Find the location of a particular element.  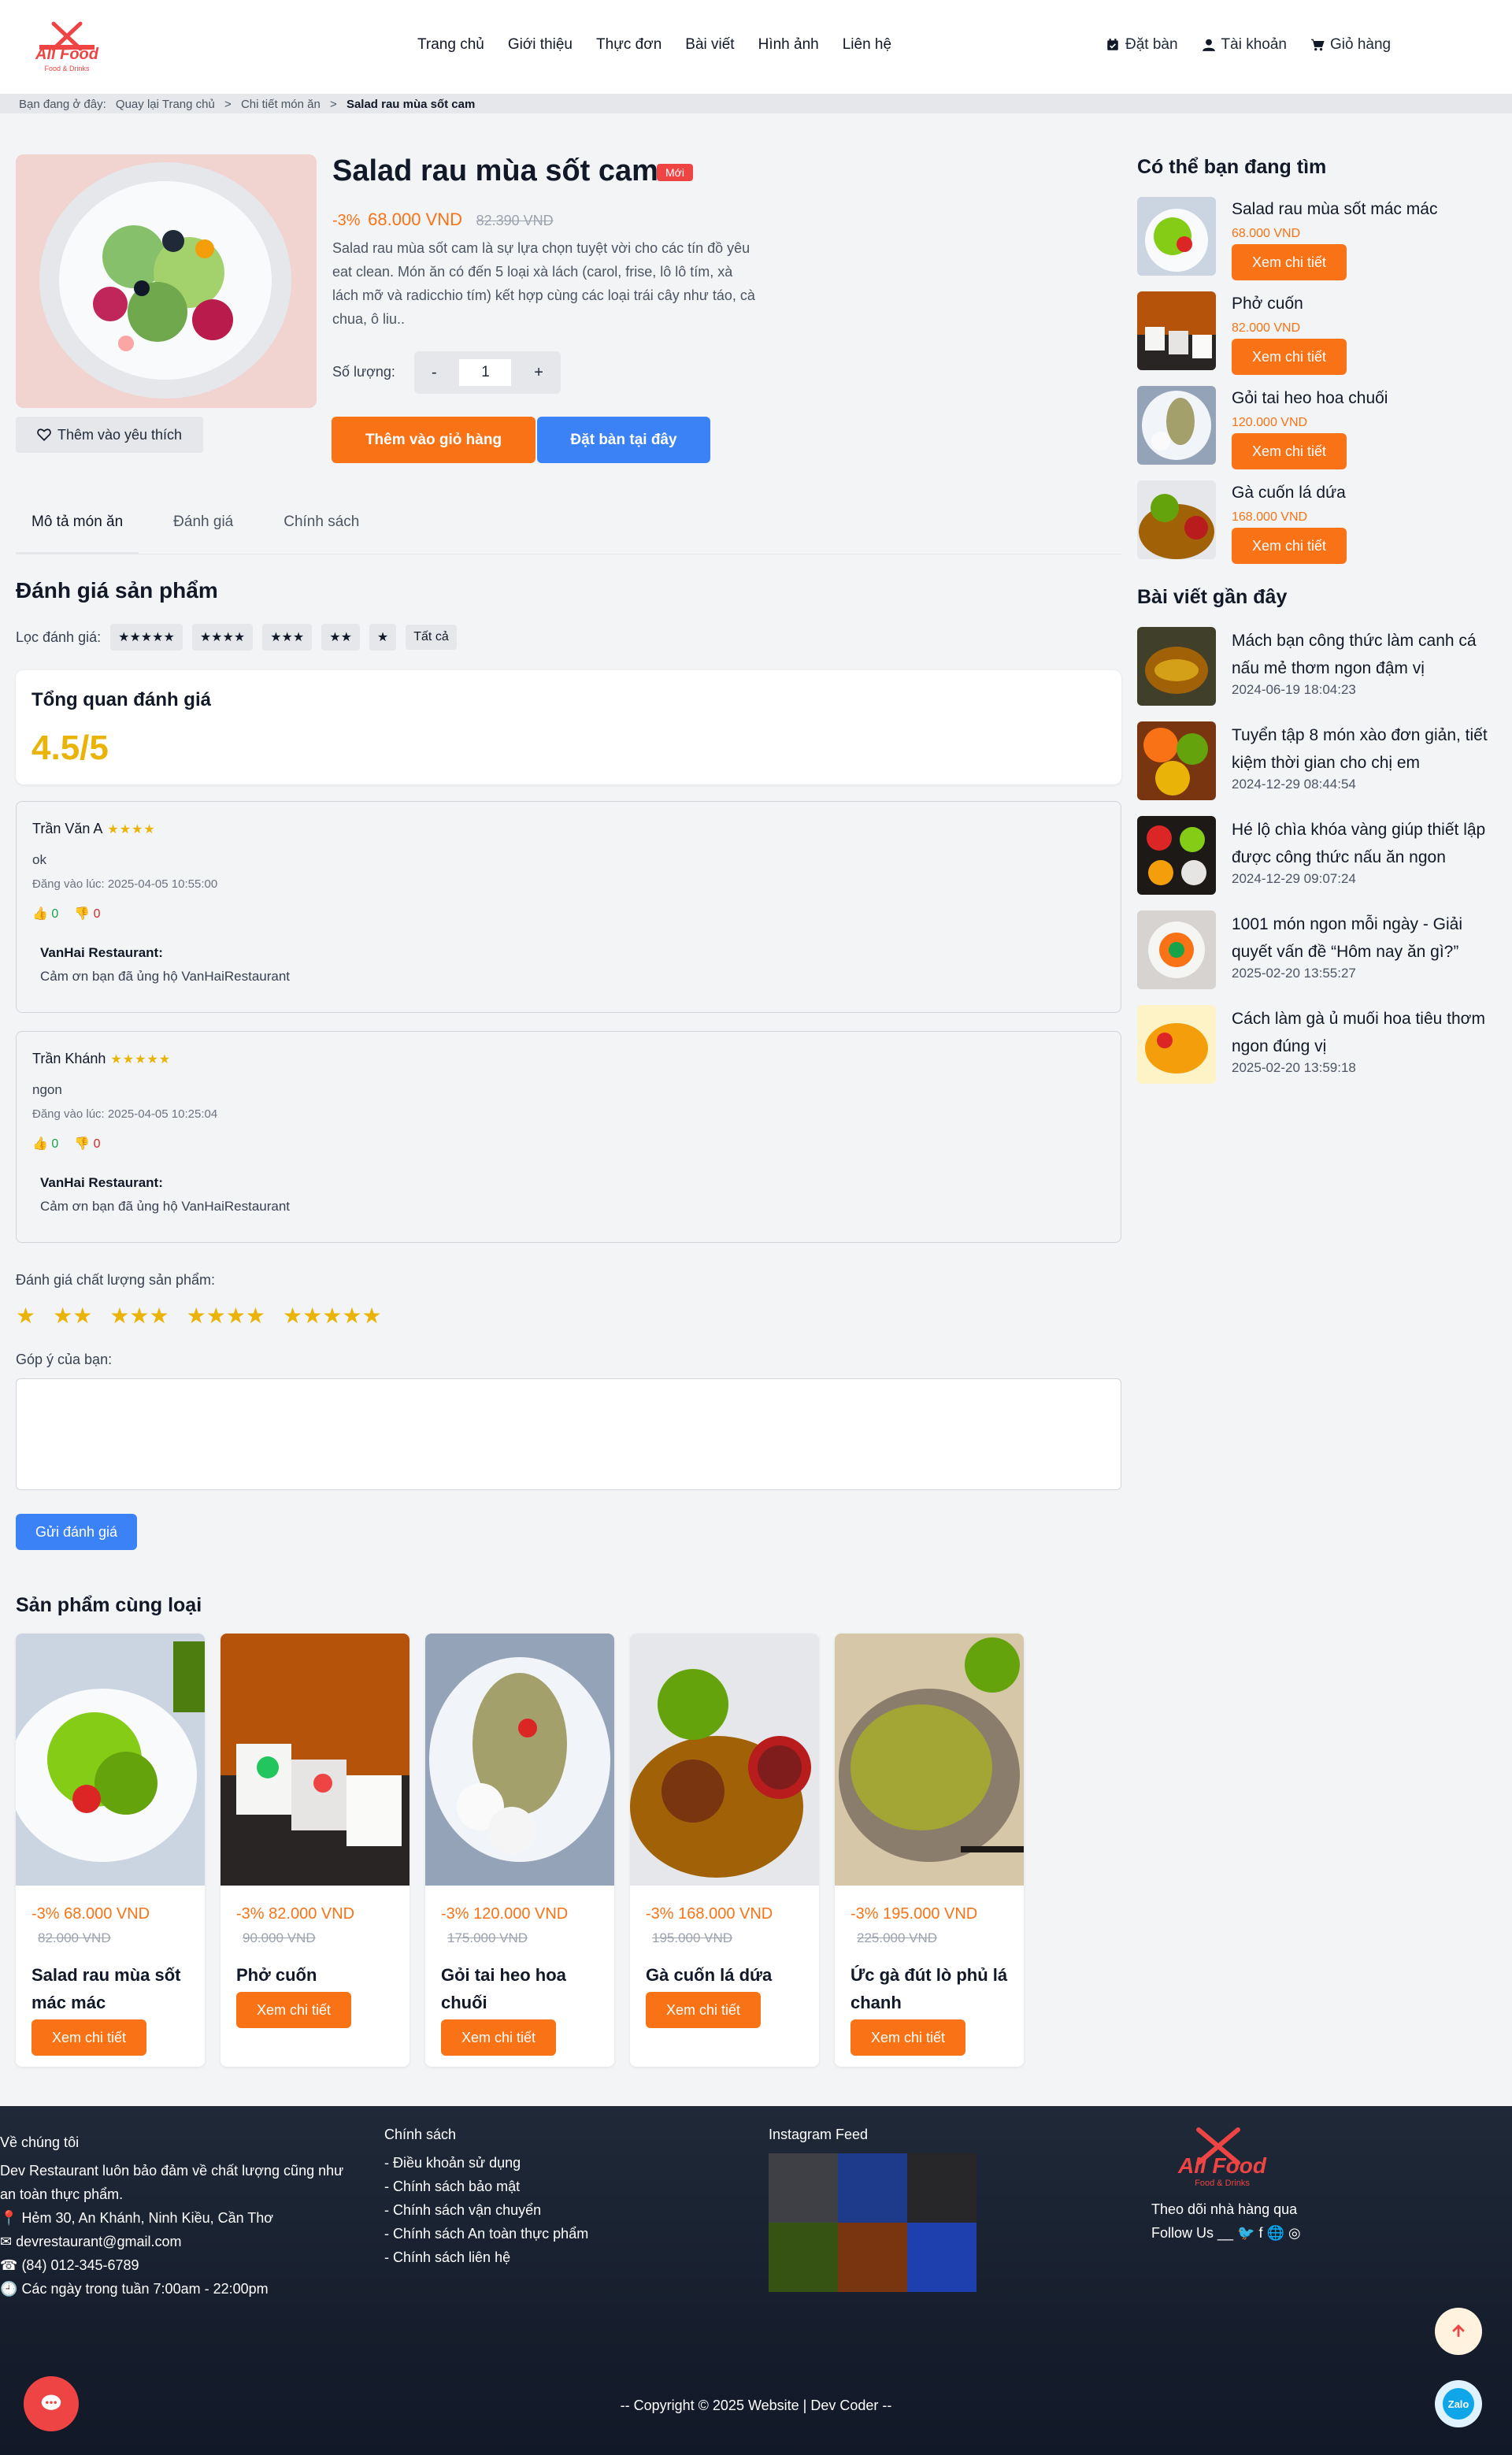

like-count: 0 is located at coordinates (55, 914).